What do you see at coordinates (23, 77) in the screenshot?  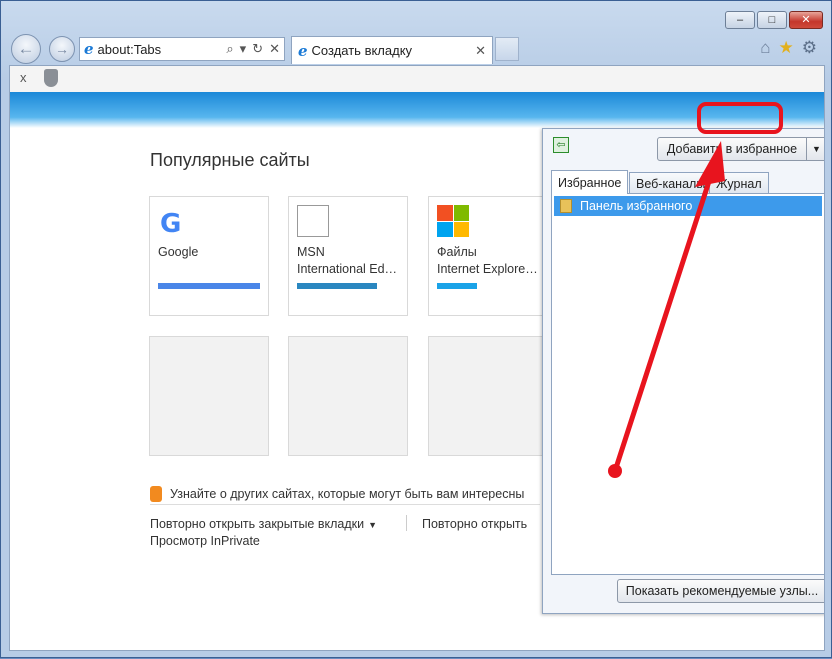 I see `notification-close-icon: x` at bounding box center [23, 77].